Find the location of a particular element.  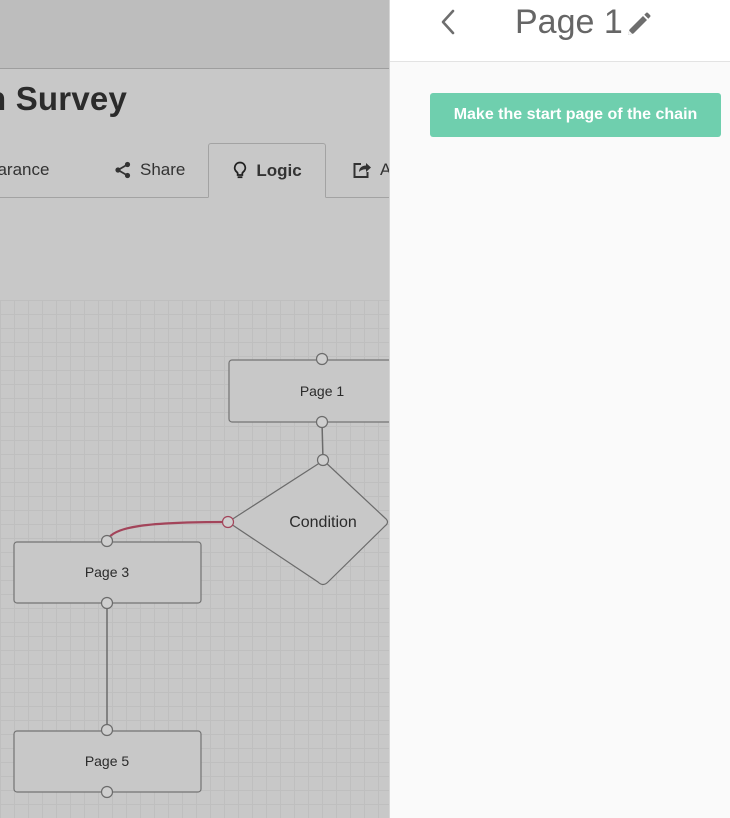

flow-node-condition-label: Condition is located at coordinates (323, 522).